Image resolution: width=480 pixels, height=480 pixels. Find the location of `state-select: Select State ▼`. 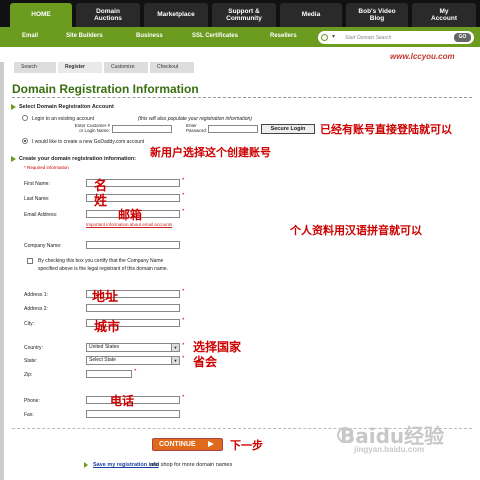

state-select: Select State ▼ is located at coordinates (133, 360).